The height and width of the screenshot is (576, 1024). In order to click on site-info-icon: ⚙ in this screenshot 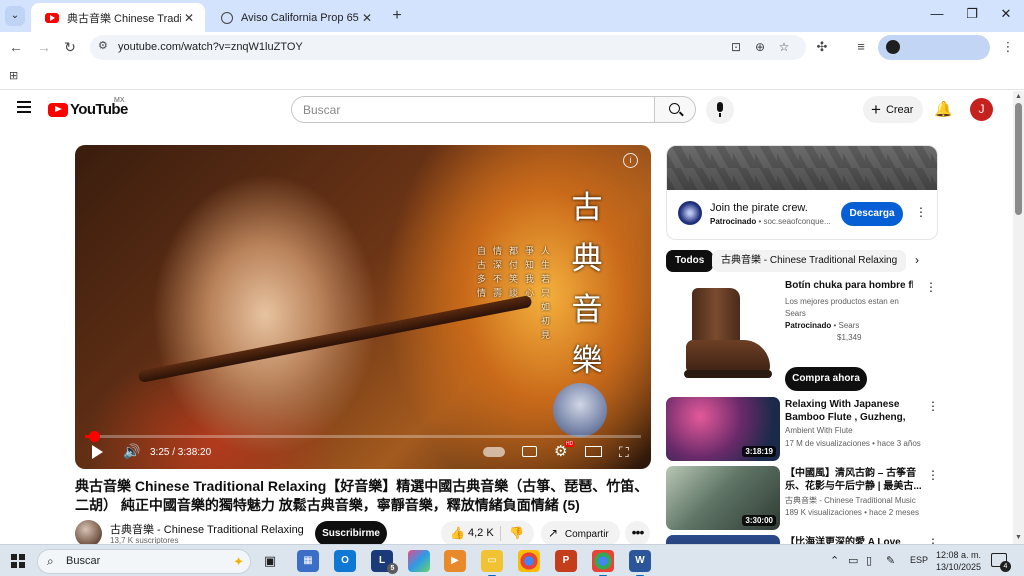, I will do `click(103, 45)`.